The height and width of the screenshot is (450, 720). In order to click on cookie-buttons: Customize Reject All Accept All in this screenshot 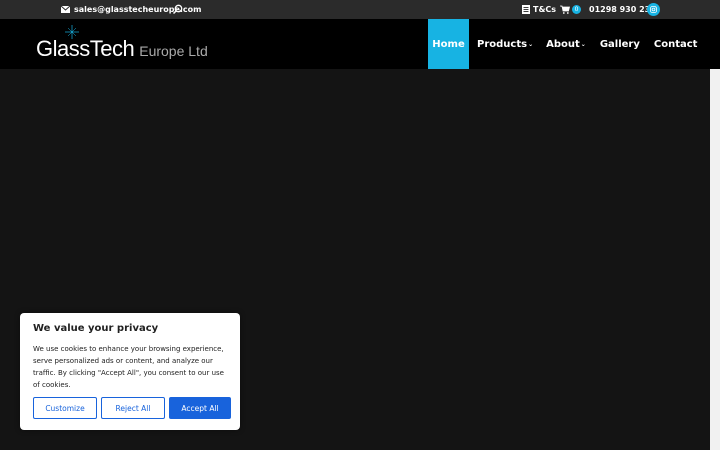, I will do `click(132, 408)`.